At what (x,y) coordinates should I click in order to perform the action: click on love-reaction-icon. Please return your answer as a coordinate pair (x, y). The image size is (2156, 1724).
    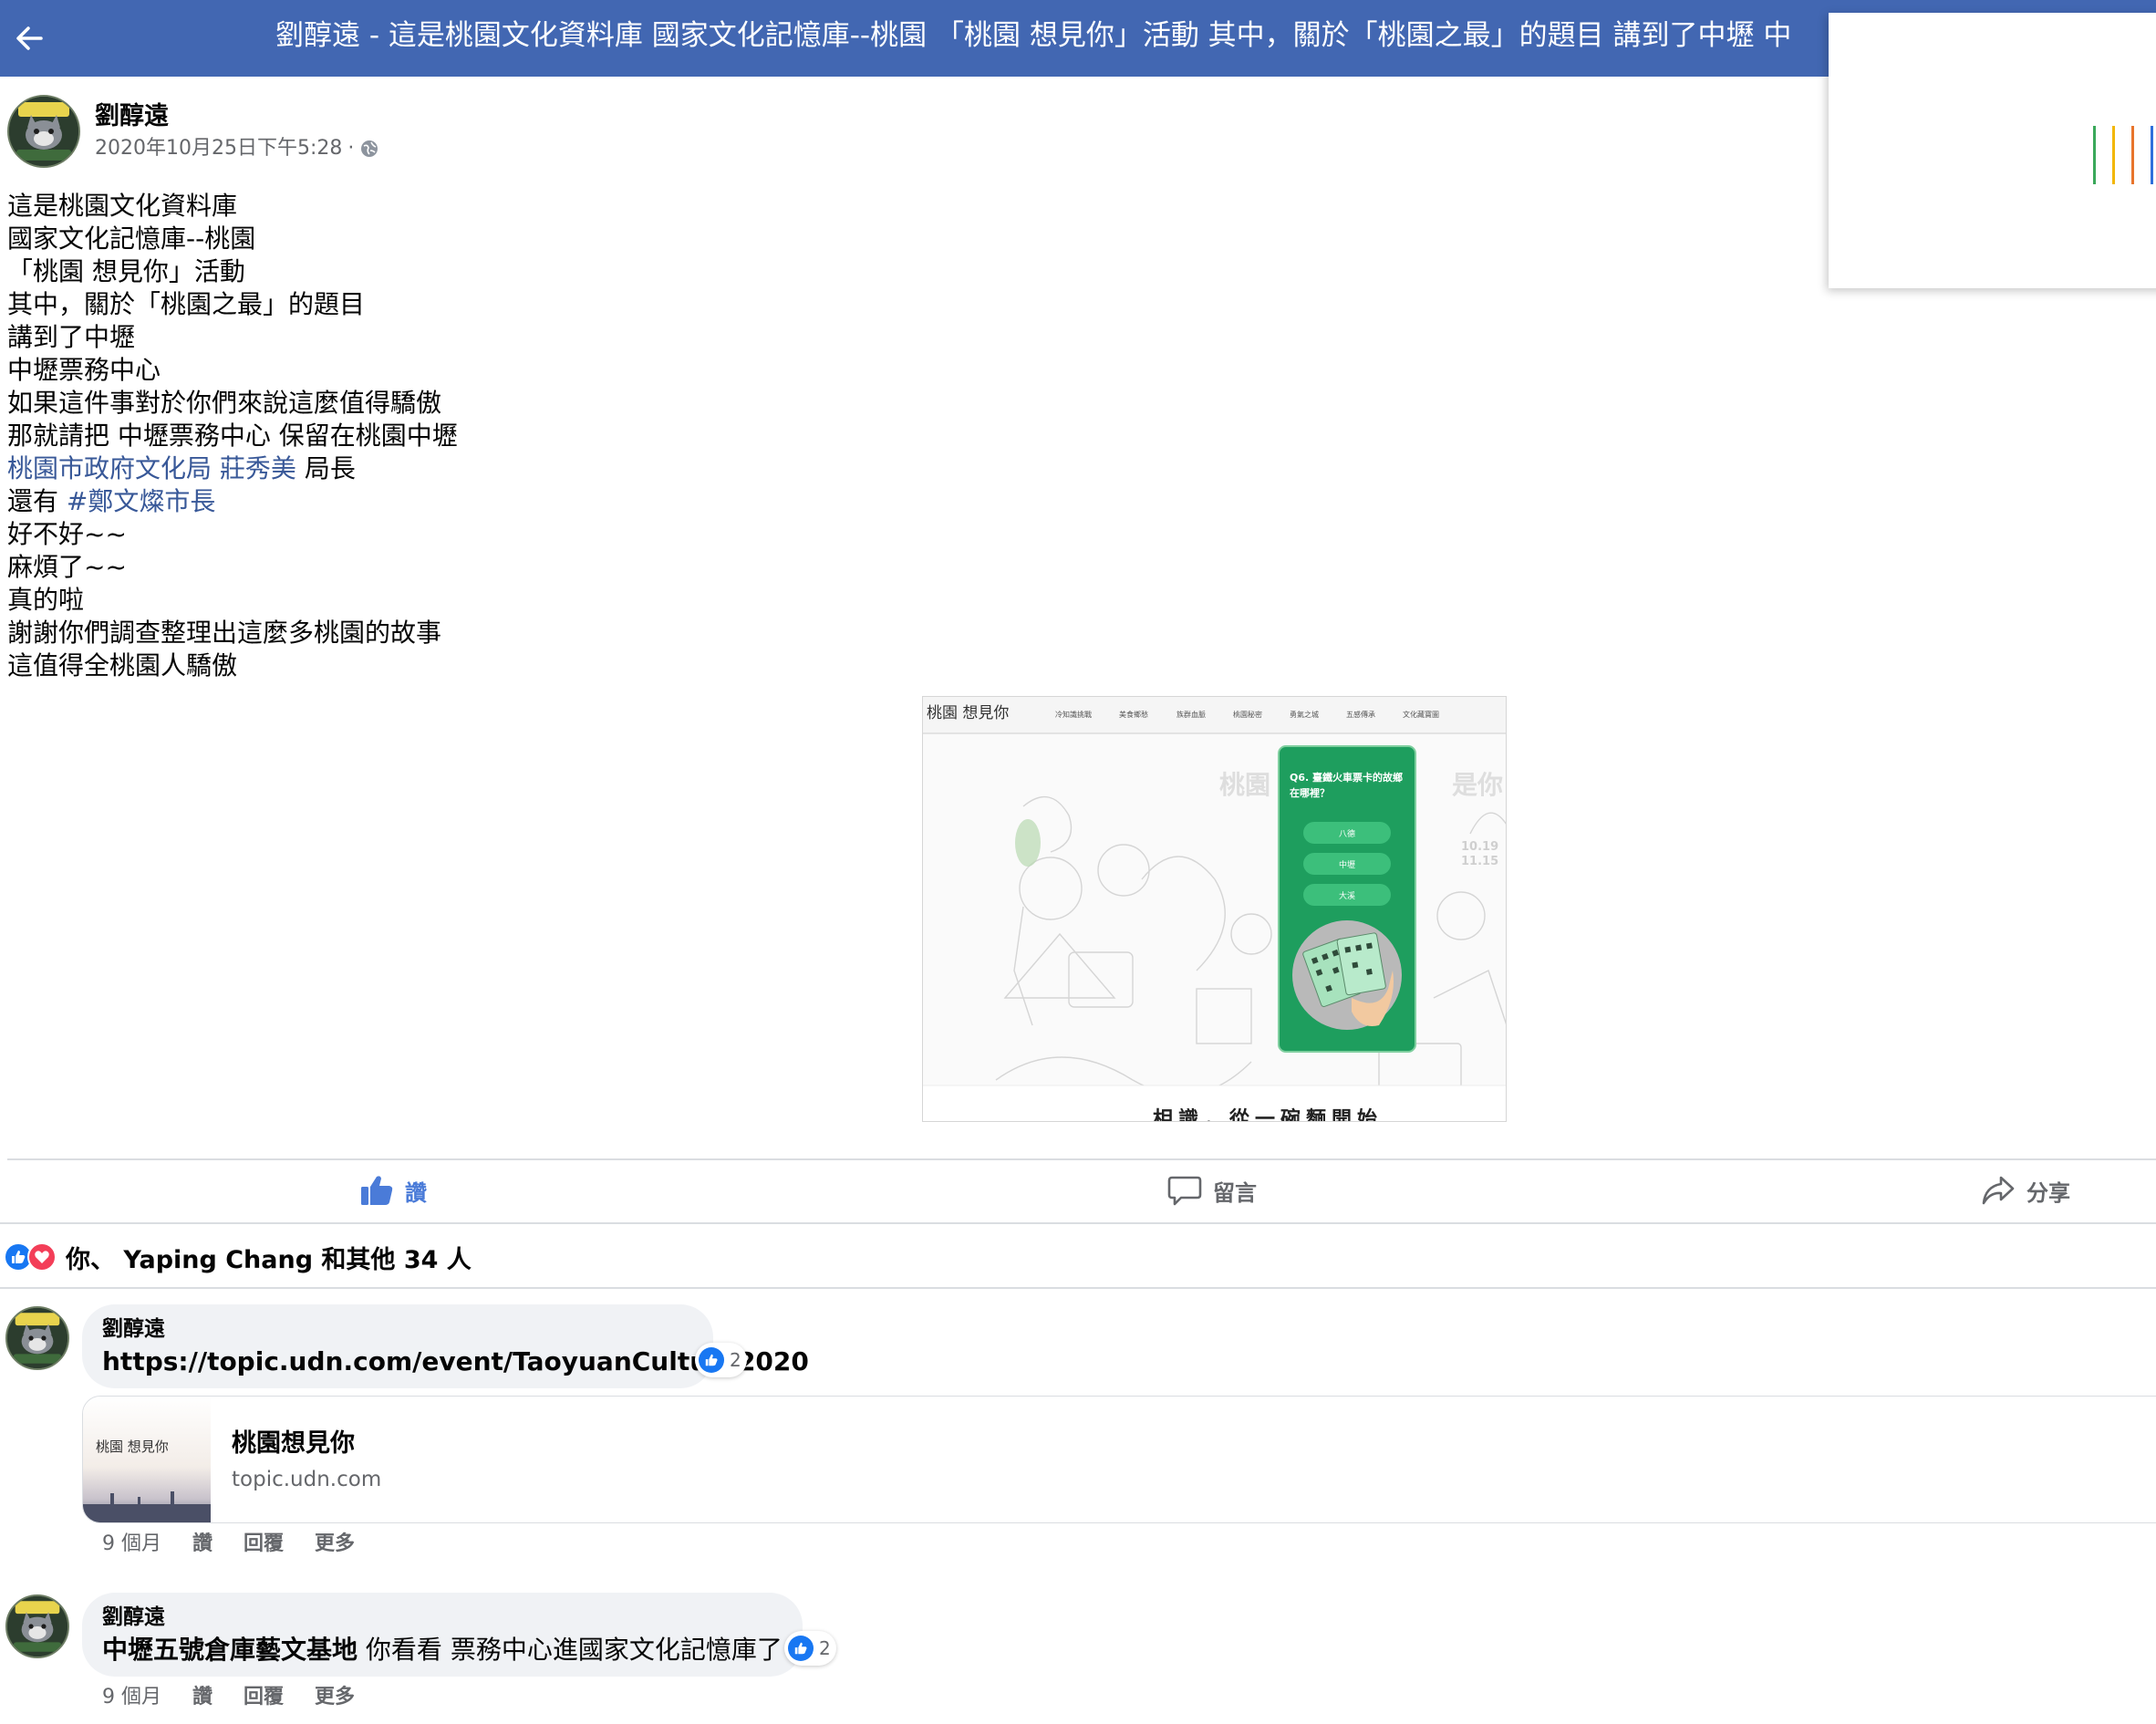
    Looking at the image, I should click on (42, 1257).